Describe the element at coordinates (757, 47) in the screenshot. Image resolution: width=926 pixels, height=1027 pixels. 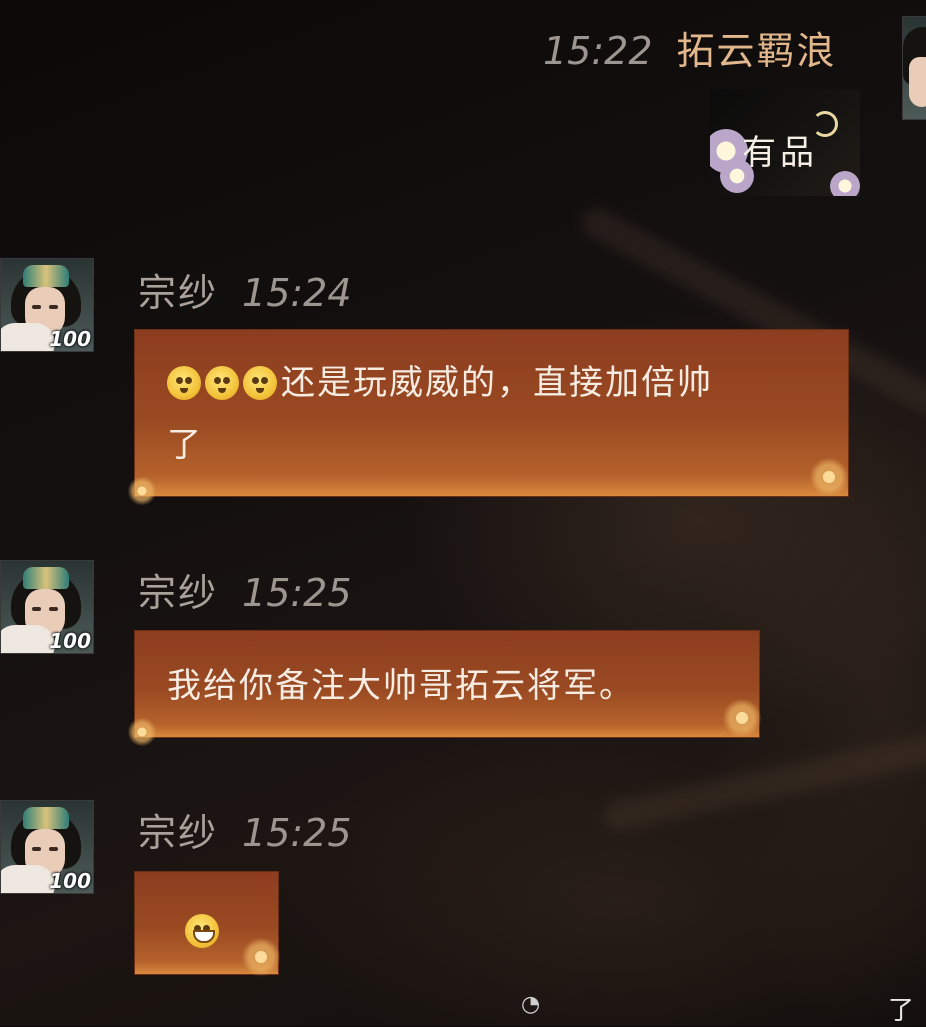
I see `self-sender-name: 拓云羁浪` at that location.